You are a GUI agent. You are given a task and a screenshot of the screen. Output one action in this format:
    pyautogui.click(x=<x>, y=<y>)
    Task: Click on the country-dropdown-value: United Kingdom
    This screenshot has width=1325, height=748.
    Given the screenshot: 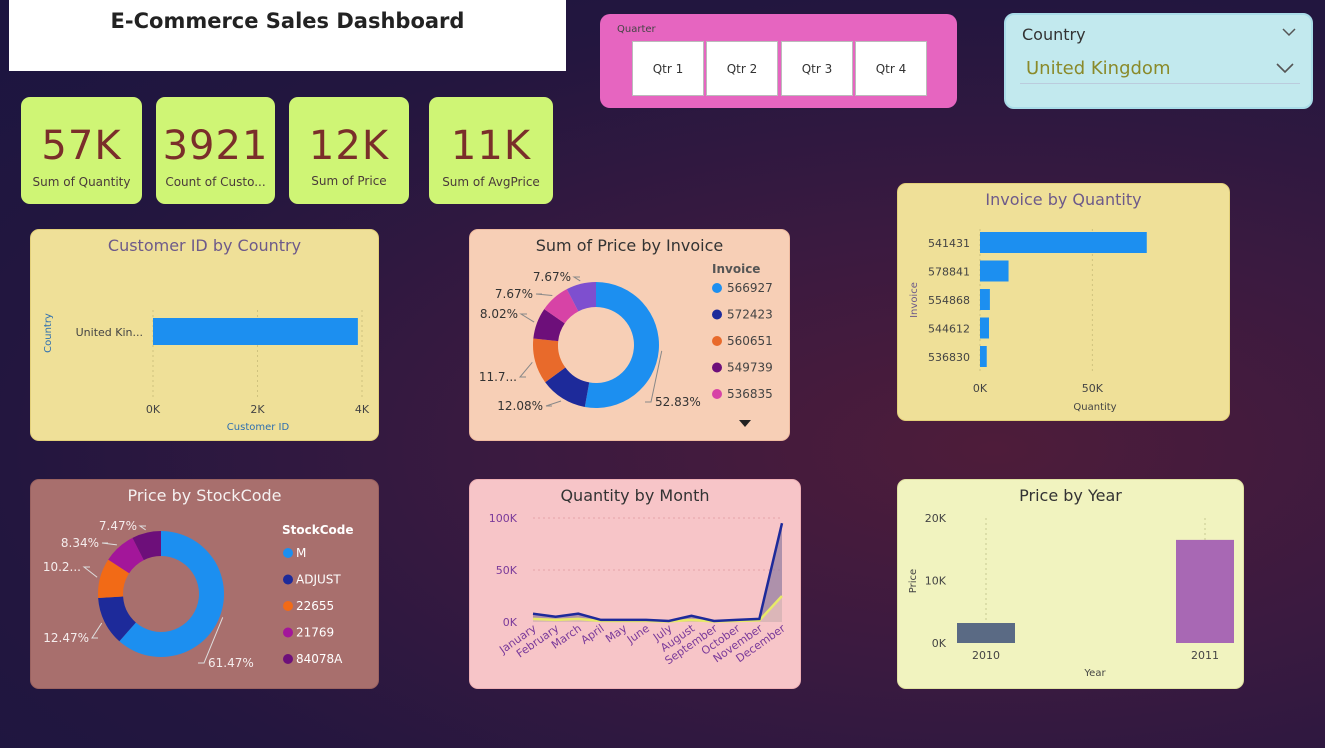 What is the action you would take?
    pyautogui.click(x=1098, y=68)
    